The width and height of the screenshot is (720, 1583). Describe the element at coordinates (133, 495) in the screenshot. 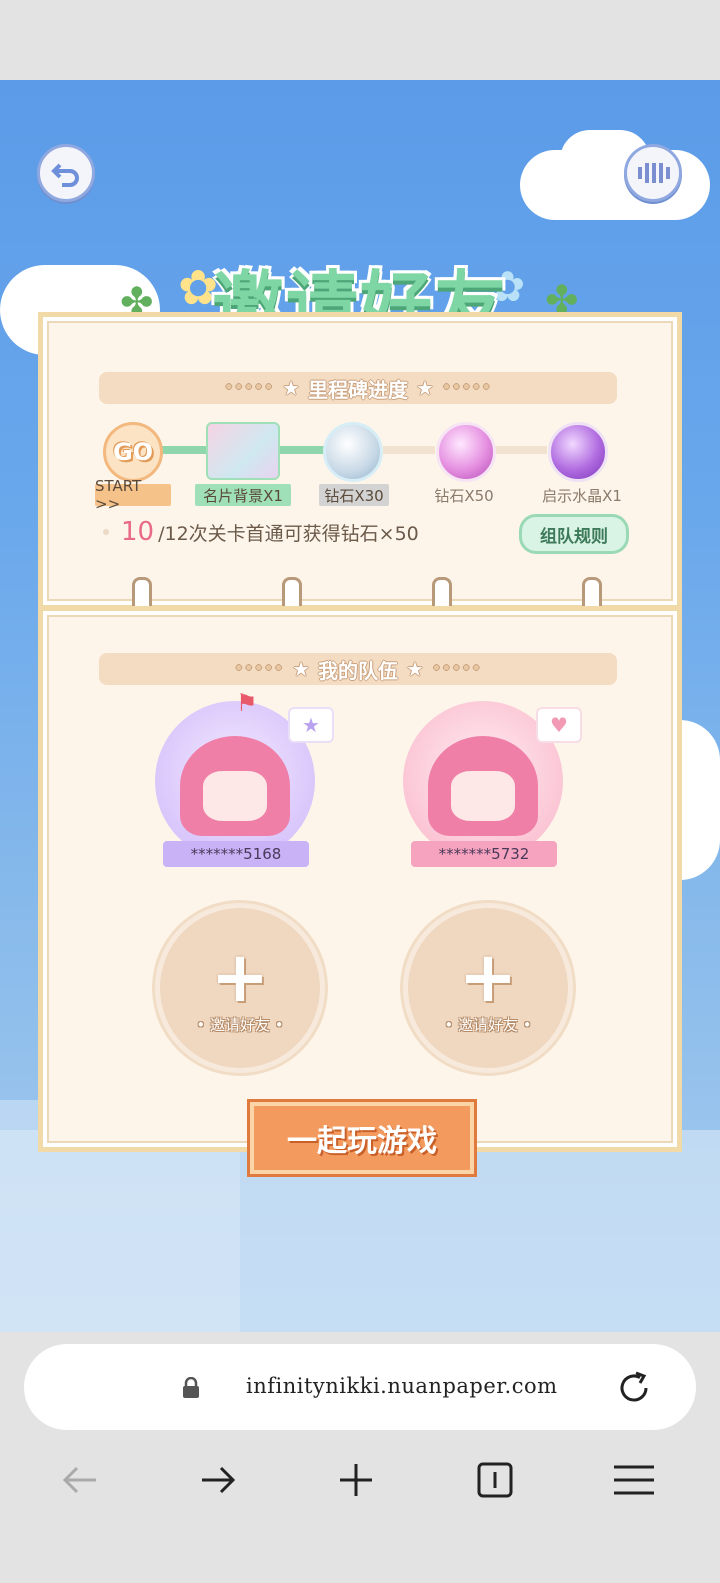

I see `reward-label: START >>` at that location.